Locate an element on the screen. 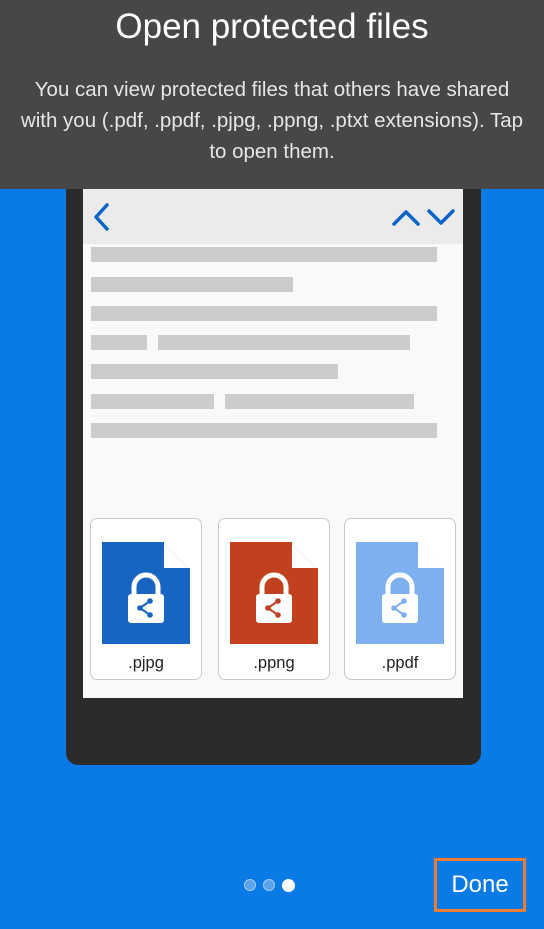 This screenshot has width=544, height=929. file-tile-ppng: .ppng is located at coordinates (274, 599).